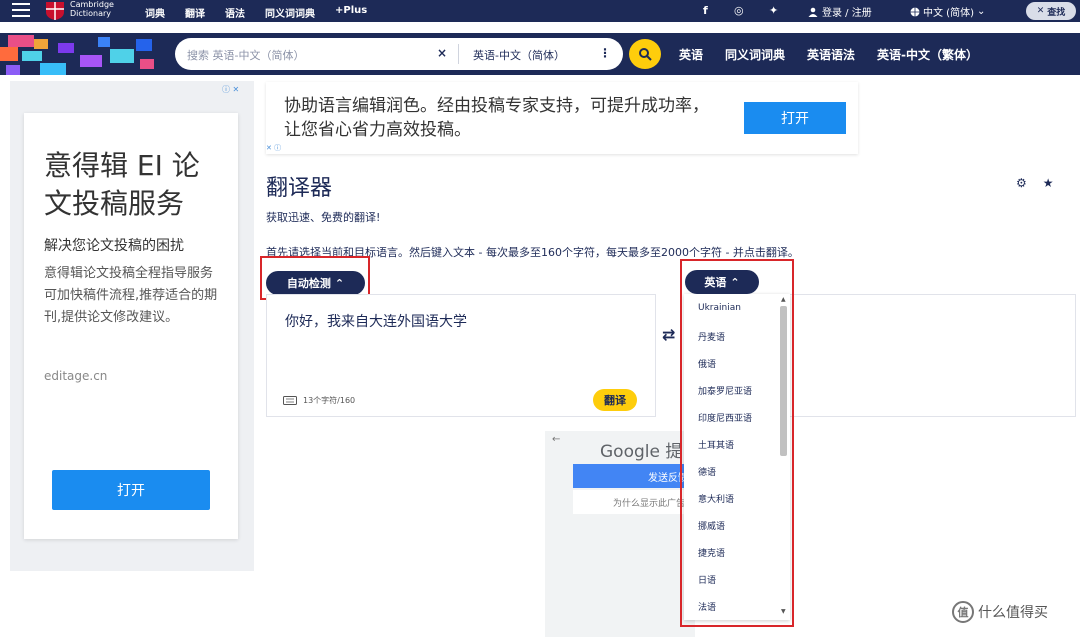 The image size is (1080, 637). Describe the element at coordinates (131, 490) in the screenshot. I see `ad-open-button: 打开` at that location.